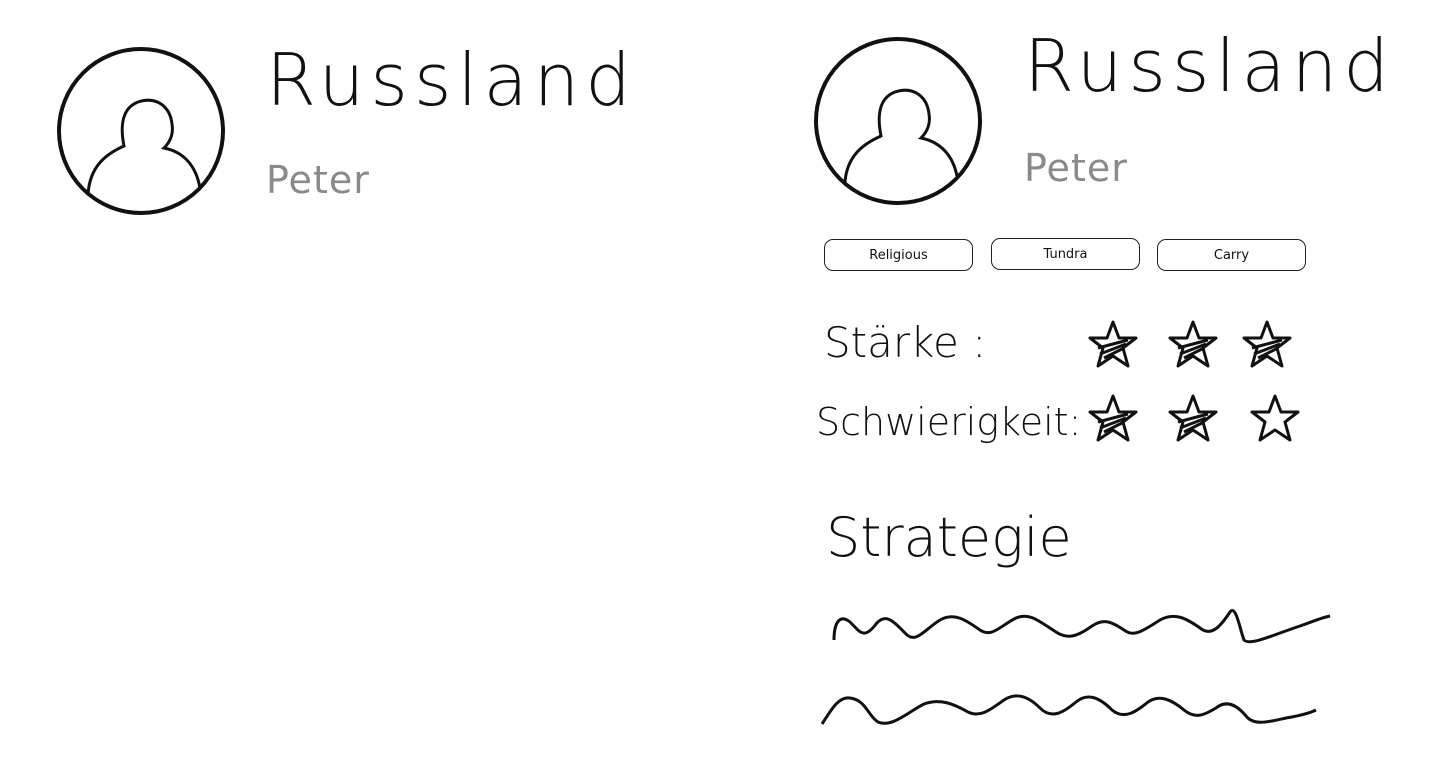  Describe the element at coordinates (898, 255) in the screenshot. I see `tag-religious: Religious` at that location.